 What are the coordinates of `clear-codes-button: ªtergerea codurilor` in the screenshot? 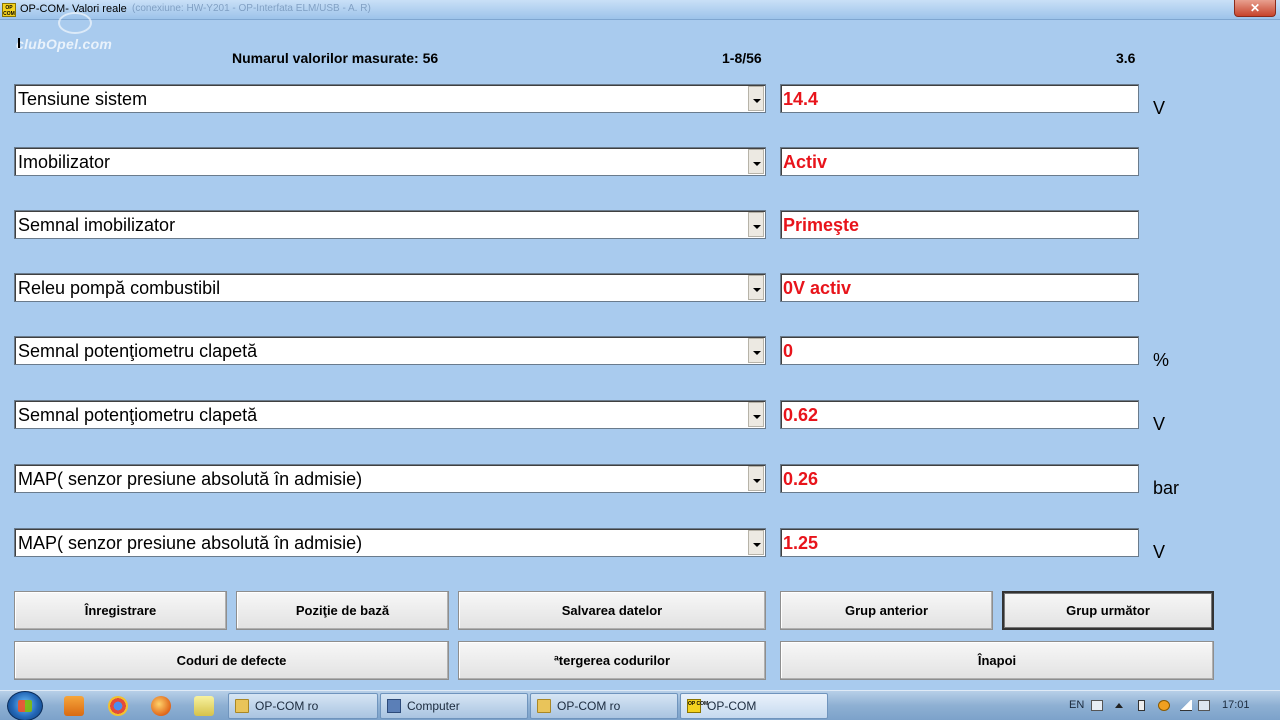 It's located at (612, 660).